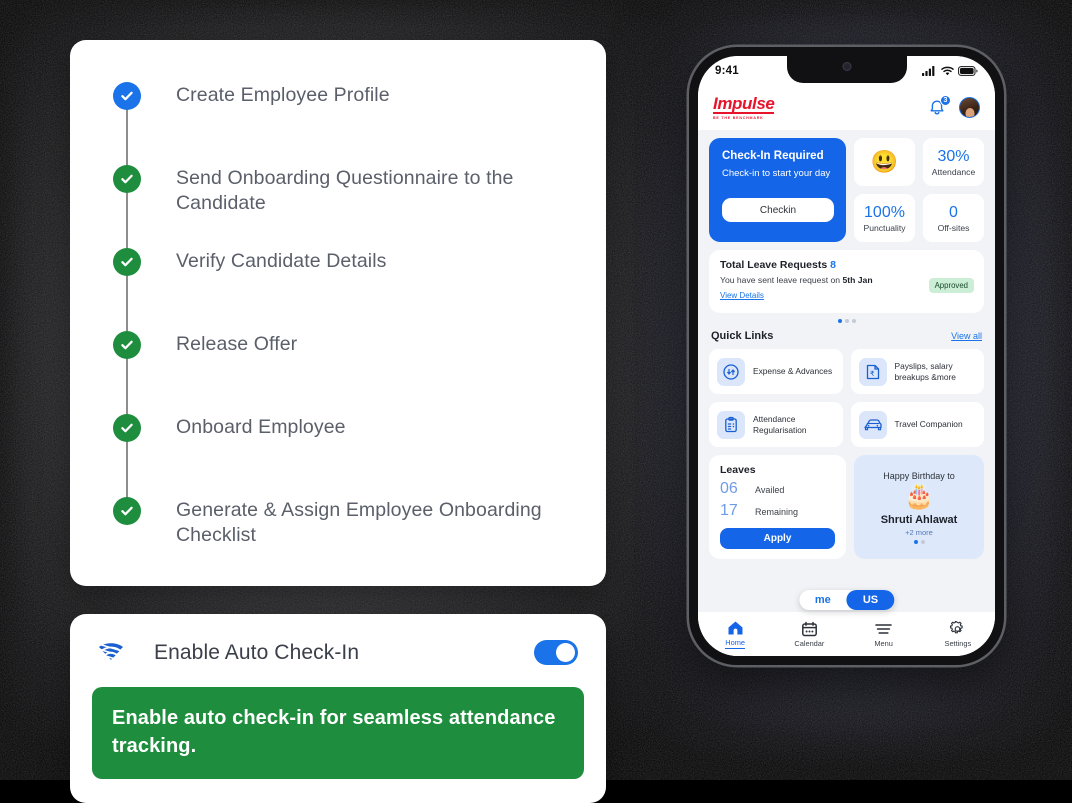 This screenshot has height=803, width=1072. I want to click on checklist-step-label: Onboard Employee, so click(261, 427).